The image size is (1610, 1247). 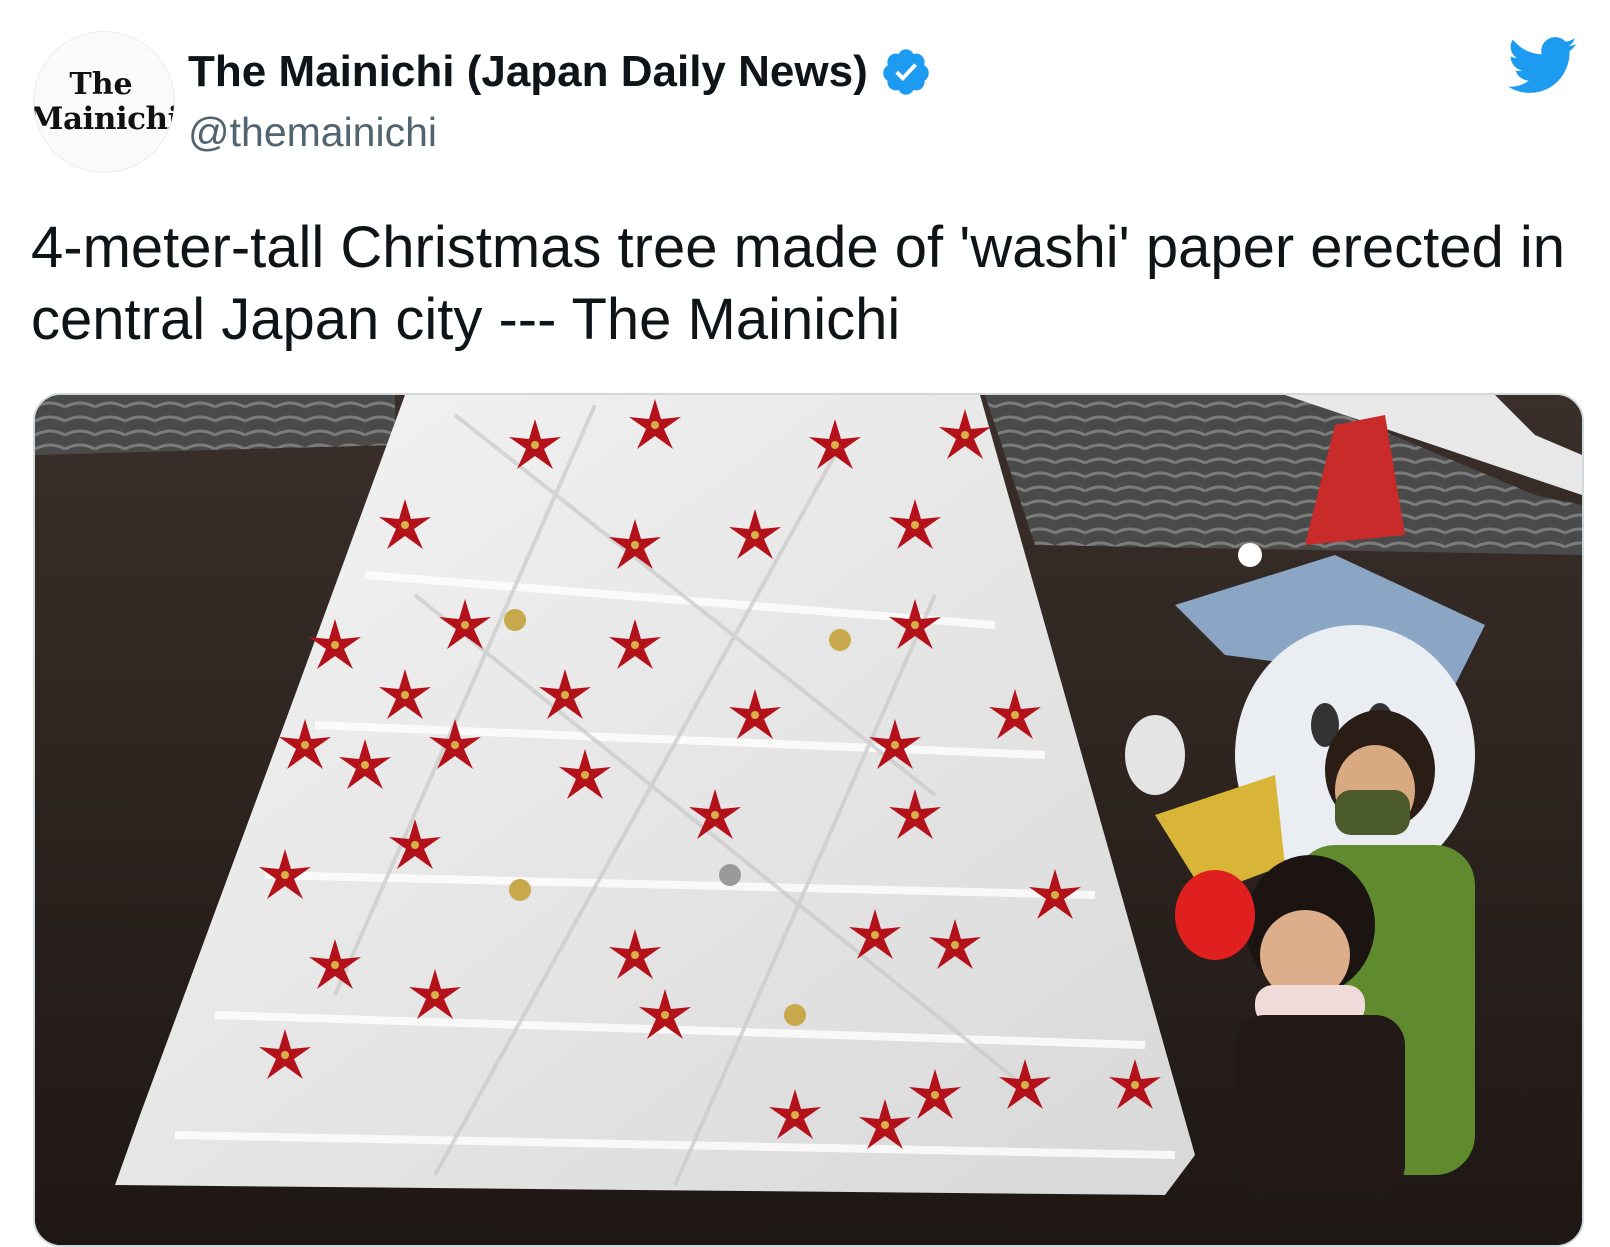 I want to click on account-display-name-row: The Mainichi (Japan Daily News), so click(x=560, y=72).